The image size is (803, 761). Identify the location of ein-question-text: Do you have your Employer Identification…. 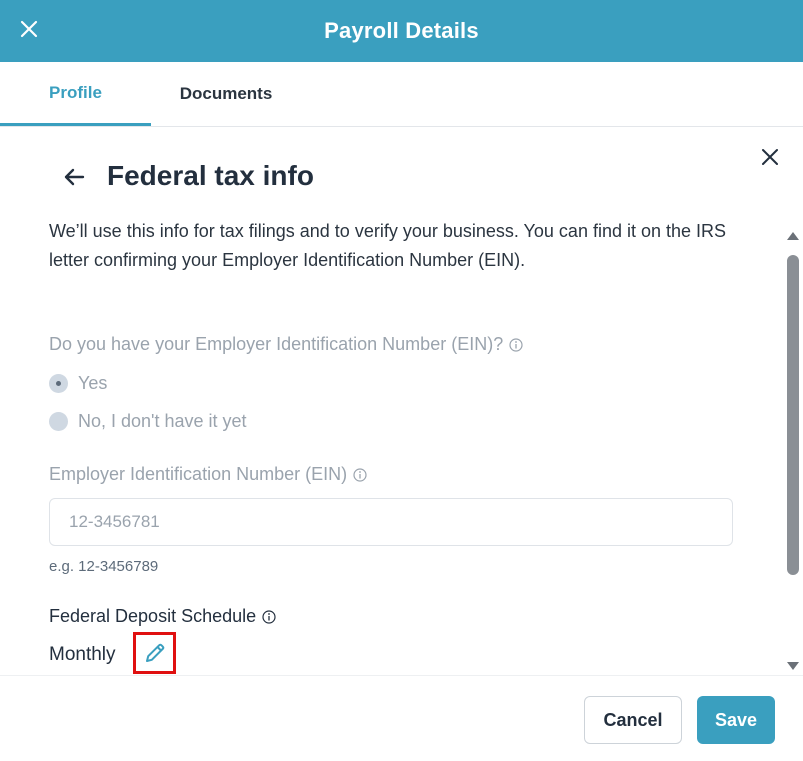
(276, 344).